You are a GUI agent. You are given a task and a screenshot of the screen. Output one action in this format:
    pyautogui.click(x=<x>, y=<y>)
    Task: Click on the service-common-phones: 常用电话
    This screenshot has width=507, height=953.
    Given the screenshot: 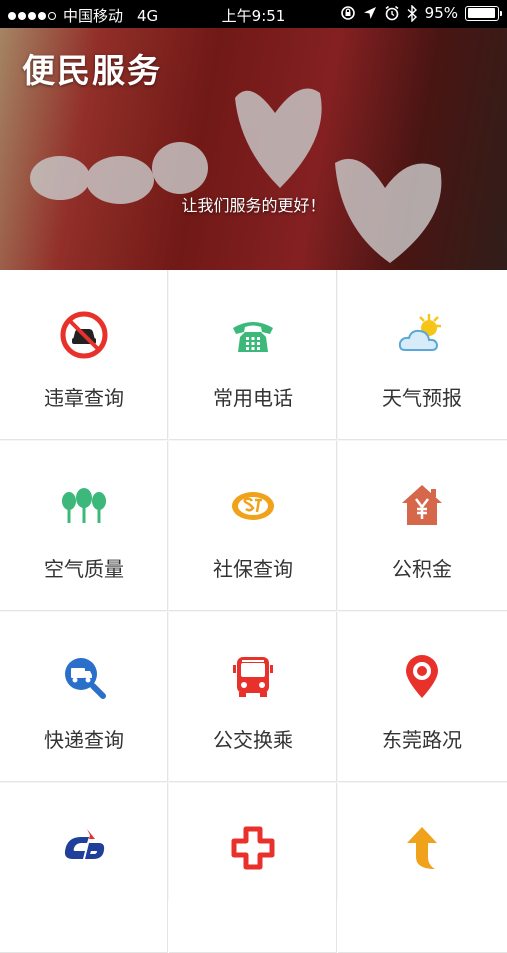 What is the action you would take?
    pyautogui.click(x=253, y=355)
    